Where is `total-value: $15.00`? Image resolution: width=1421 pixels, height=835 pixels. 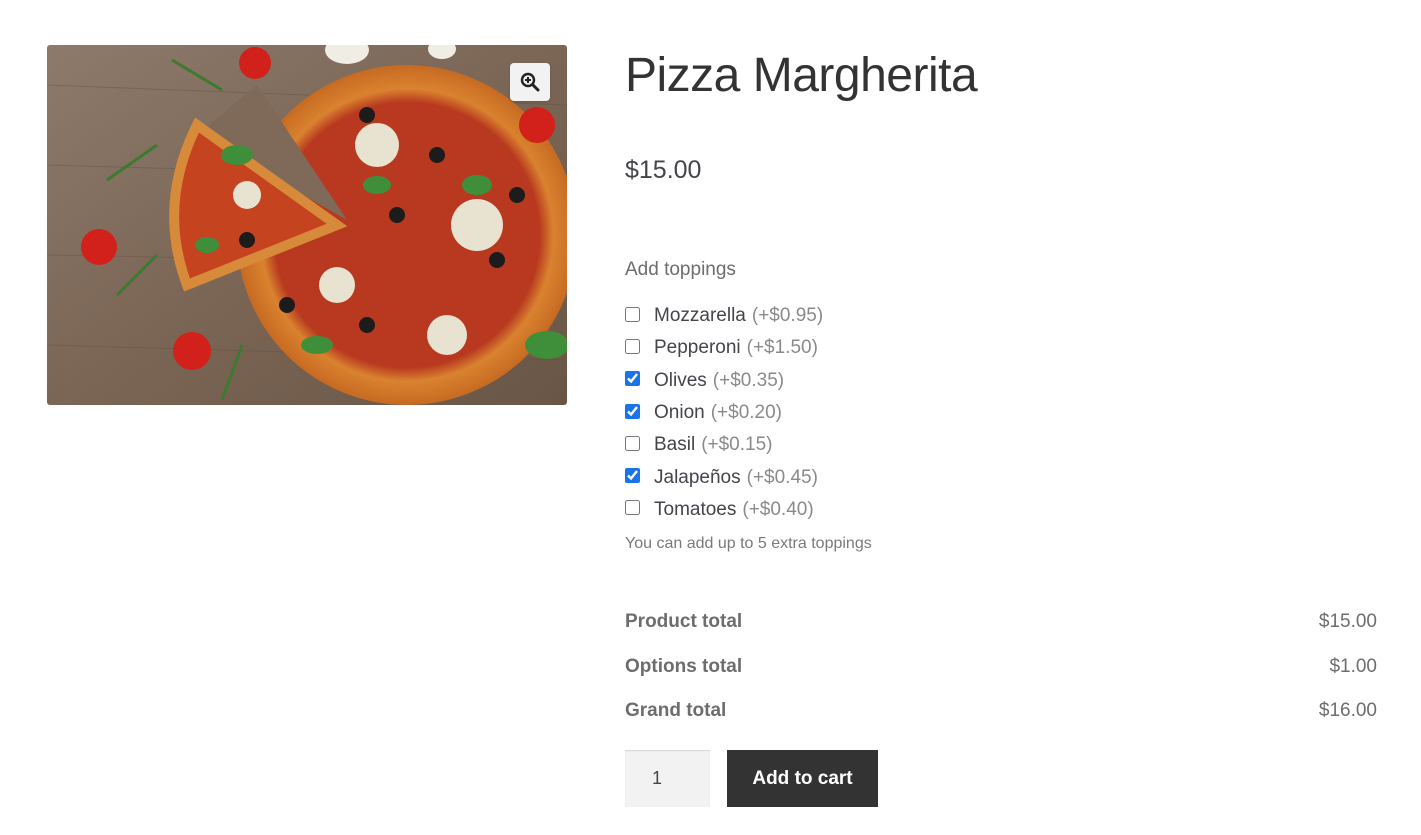
total-value: $15.00 is located at coordinates (1347, 622).